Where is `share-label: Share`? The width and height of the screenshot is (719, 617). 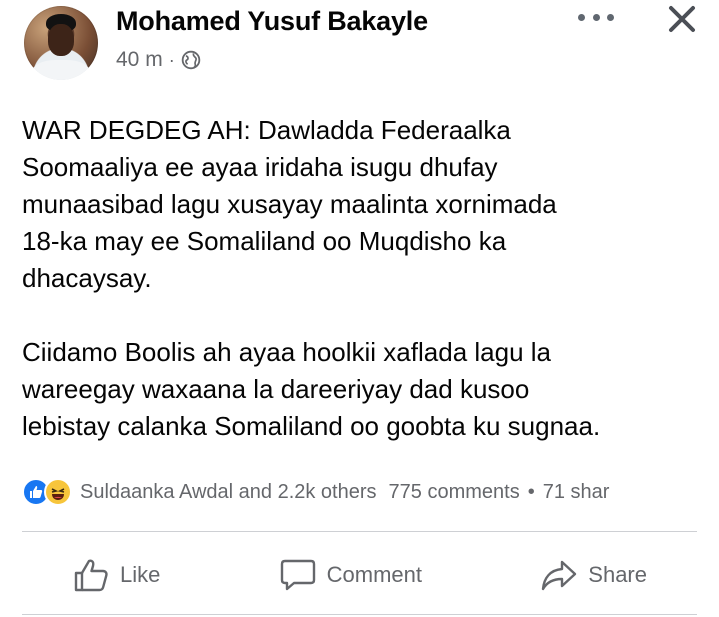 share-label: Share is located at coordinates (617, 574).